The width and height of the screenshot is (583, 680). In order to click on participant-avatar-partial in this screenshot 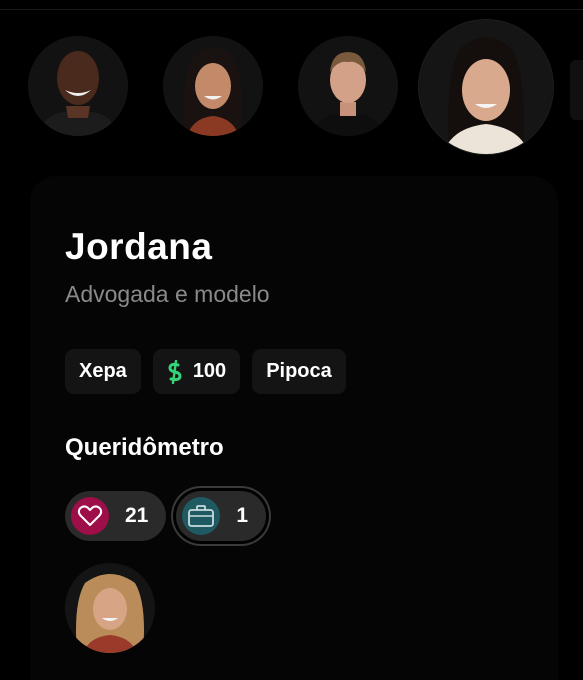, I will do `click(576, 90)`.